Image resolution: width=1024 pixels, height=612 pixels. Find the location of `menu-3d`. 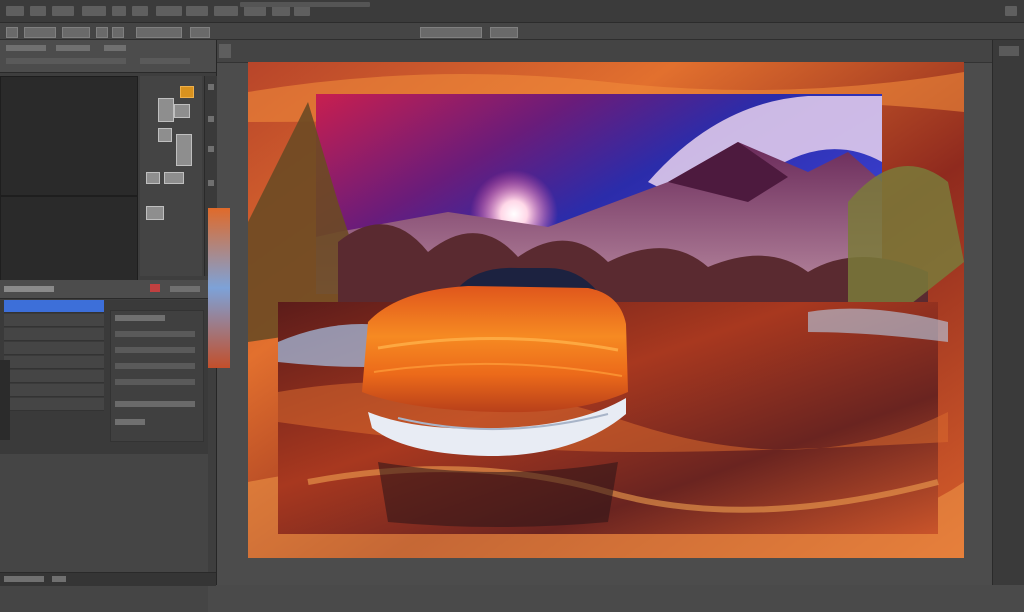

menu-3d is located at coordinates (197, 11).